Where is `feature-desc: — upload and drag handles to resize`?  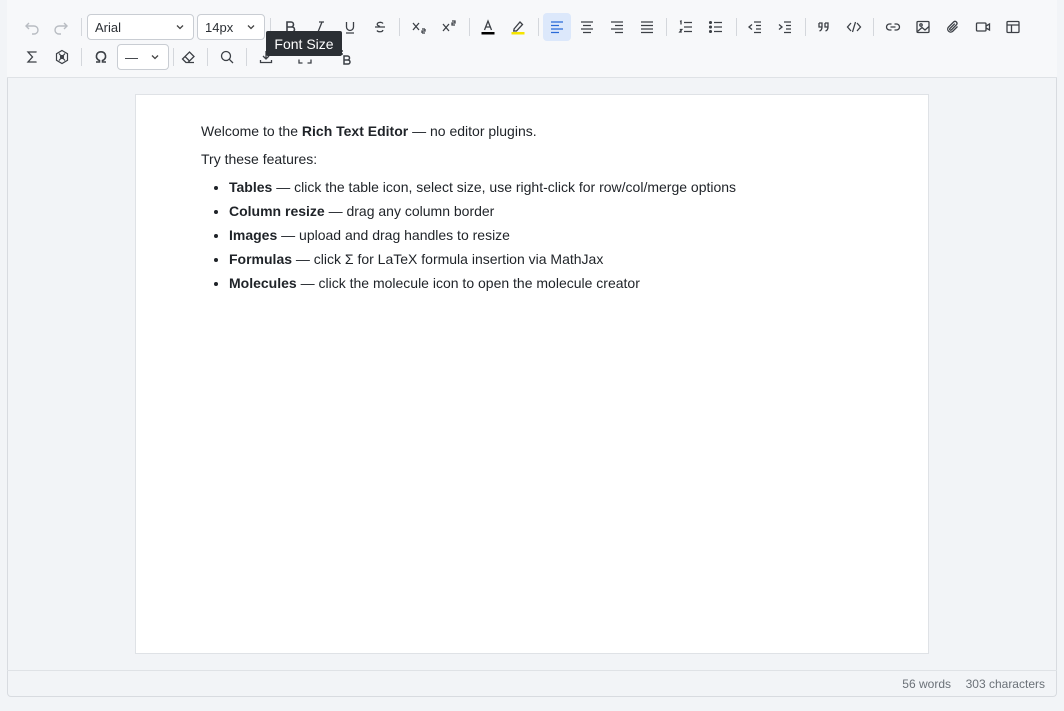
feature-desc: — upload and drag handles to resize is located at coordinates (393, 235).